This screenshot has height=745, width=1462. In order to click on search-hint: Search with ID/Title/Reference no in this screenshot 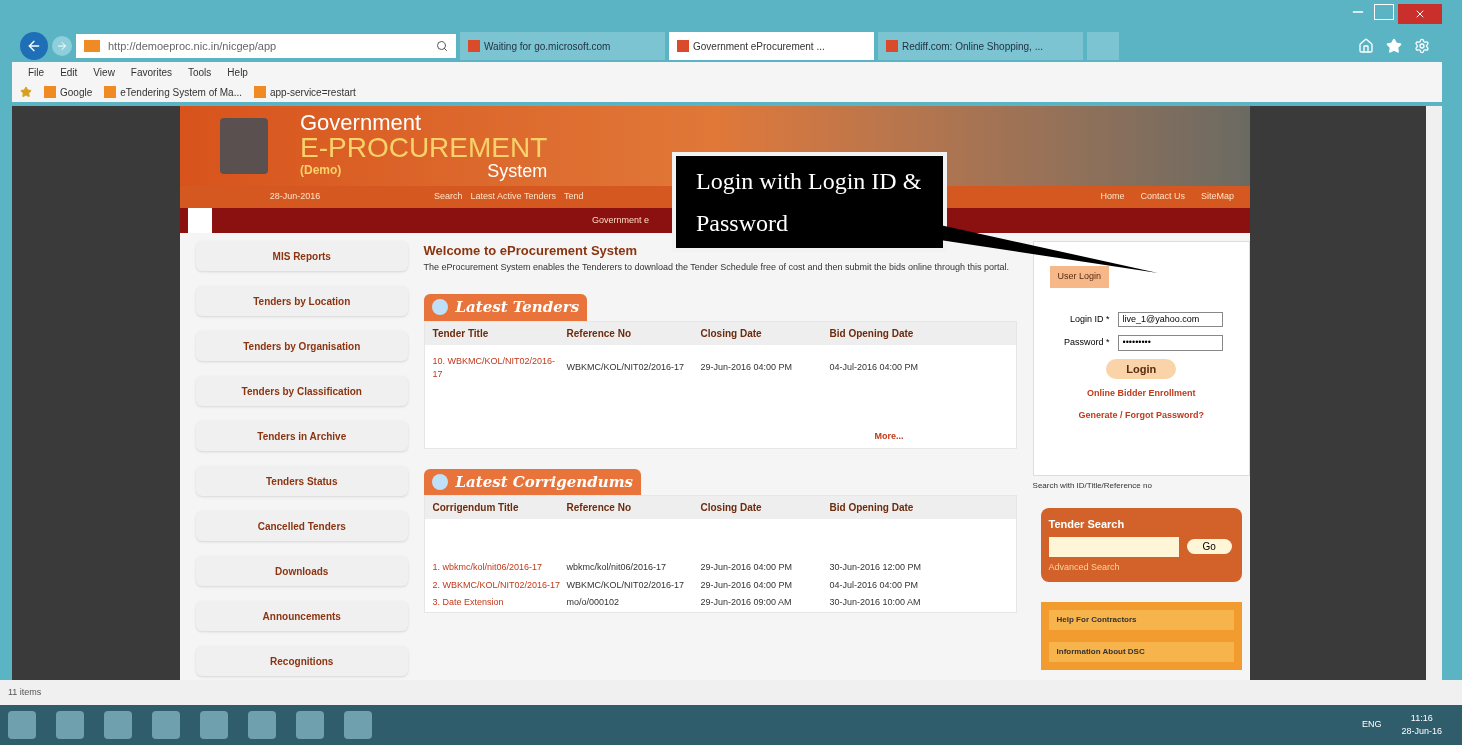, I will do `click(1092, 486)`.